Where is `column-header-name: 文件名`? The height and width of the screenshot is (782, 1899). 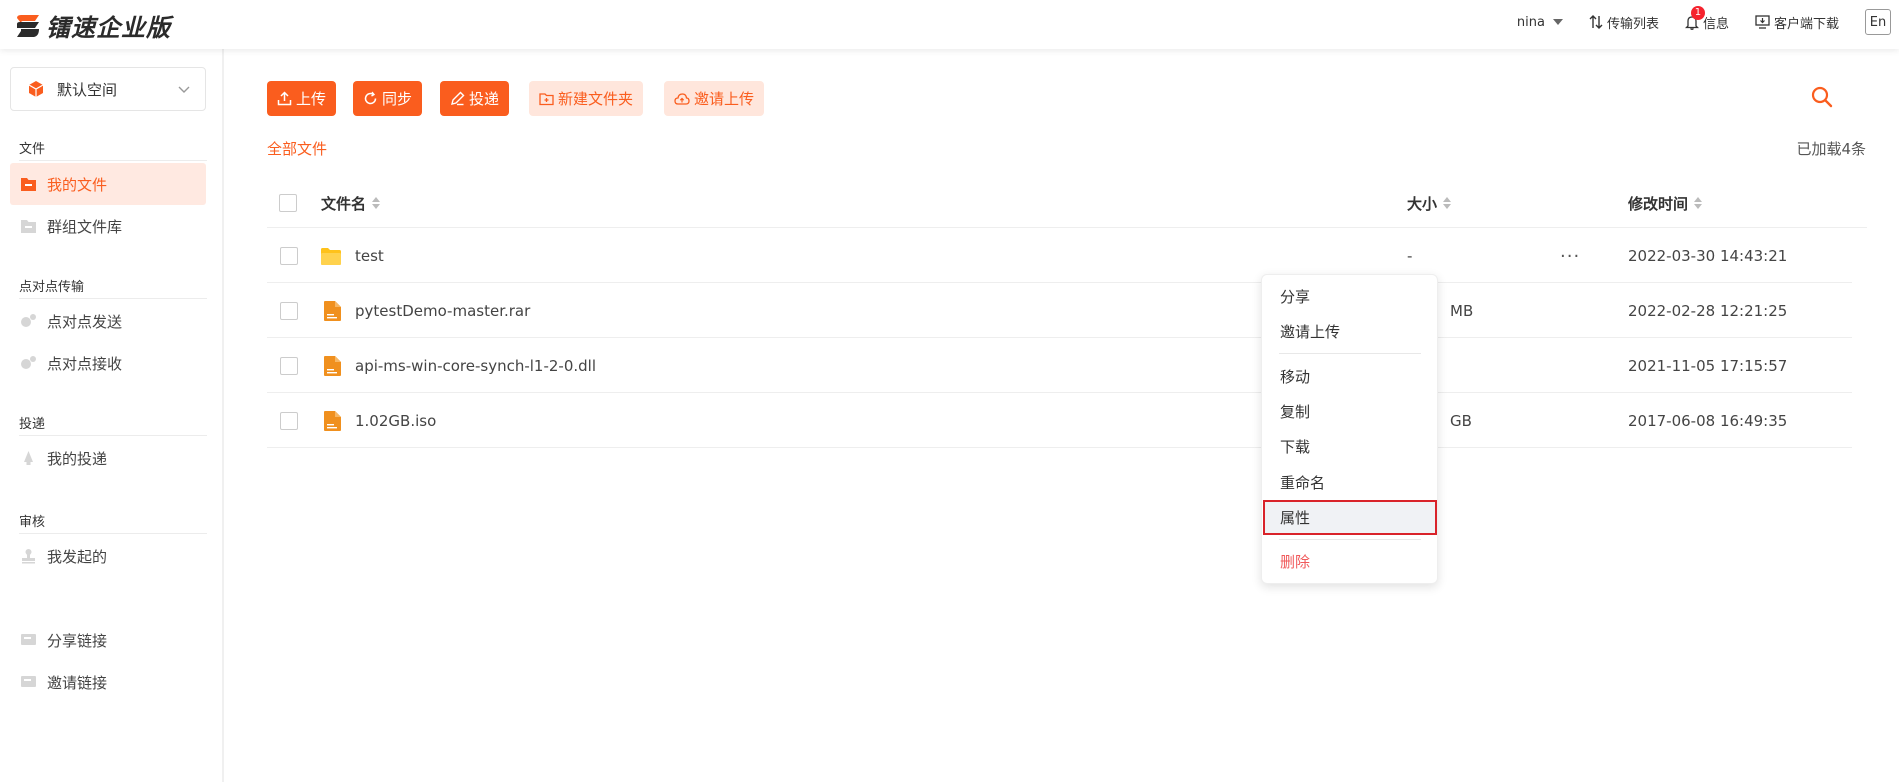
column-header-name: 文件名 is located at coordinates (351, 203).